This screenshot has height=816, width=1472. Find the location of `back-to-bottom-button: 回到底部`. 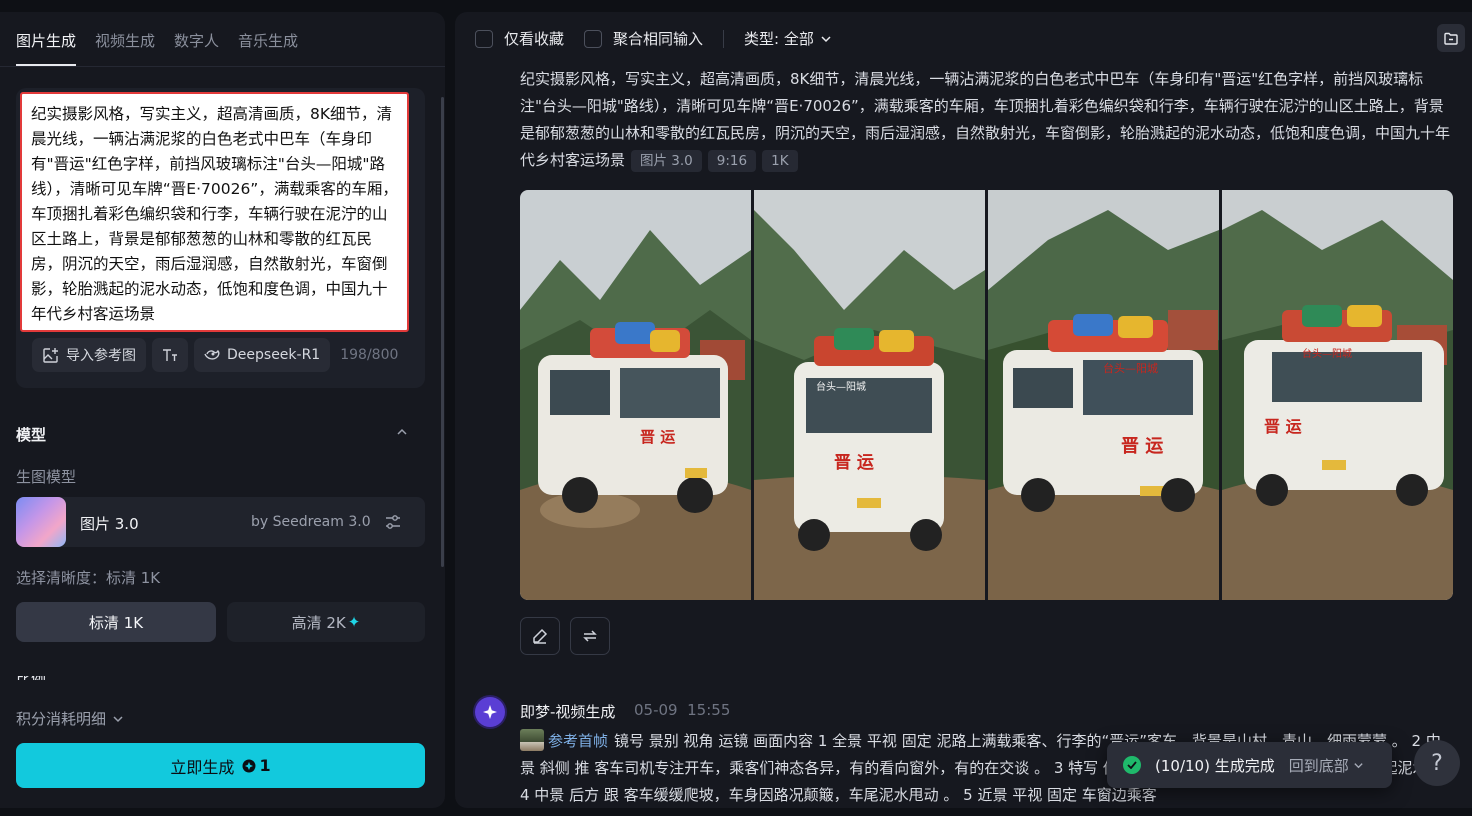

back-to-bottom-button: 回到底部 is located at coordinates (1326, 765).